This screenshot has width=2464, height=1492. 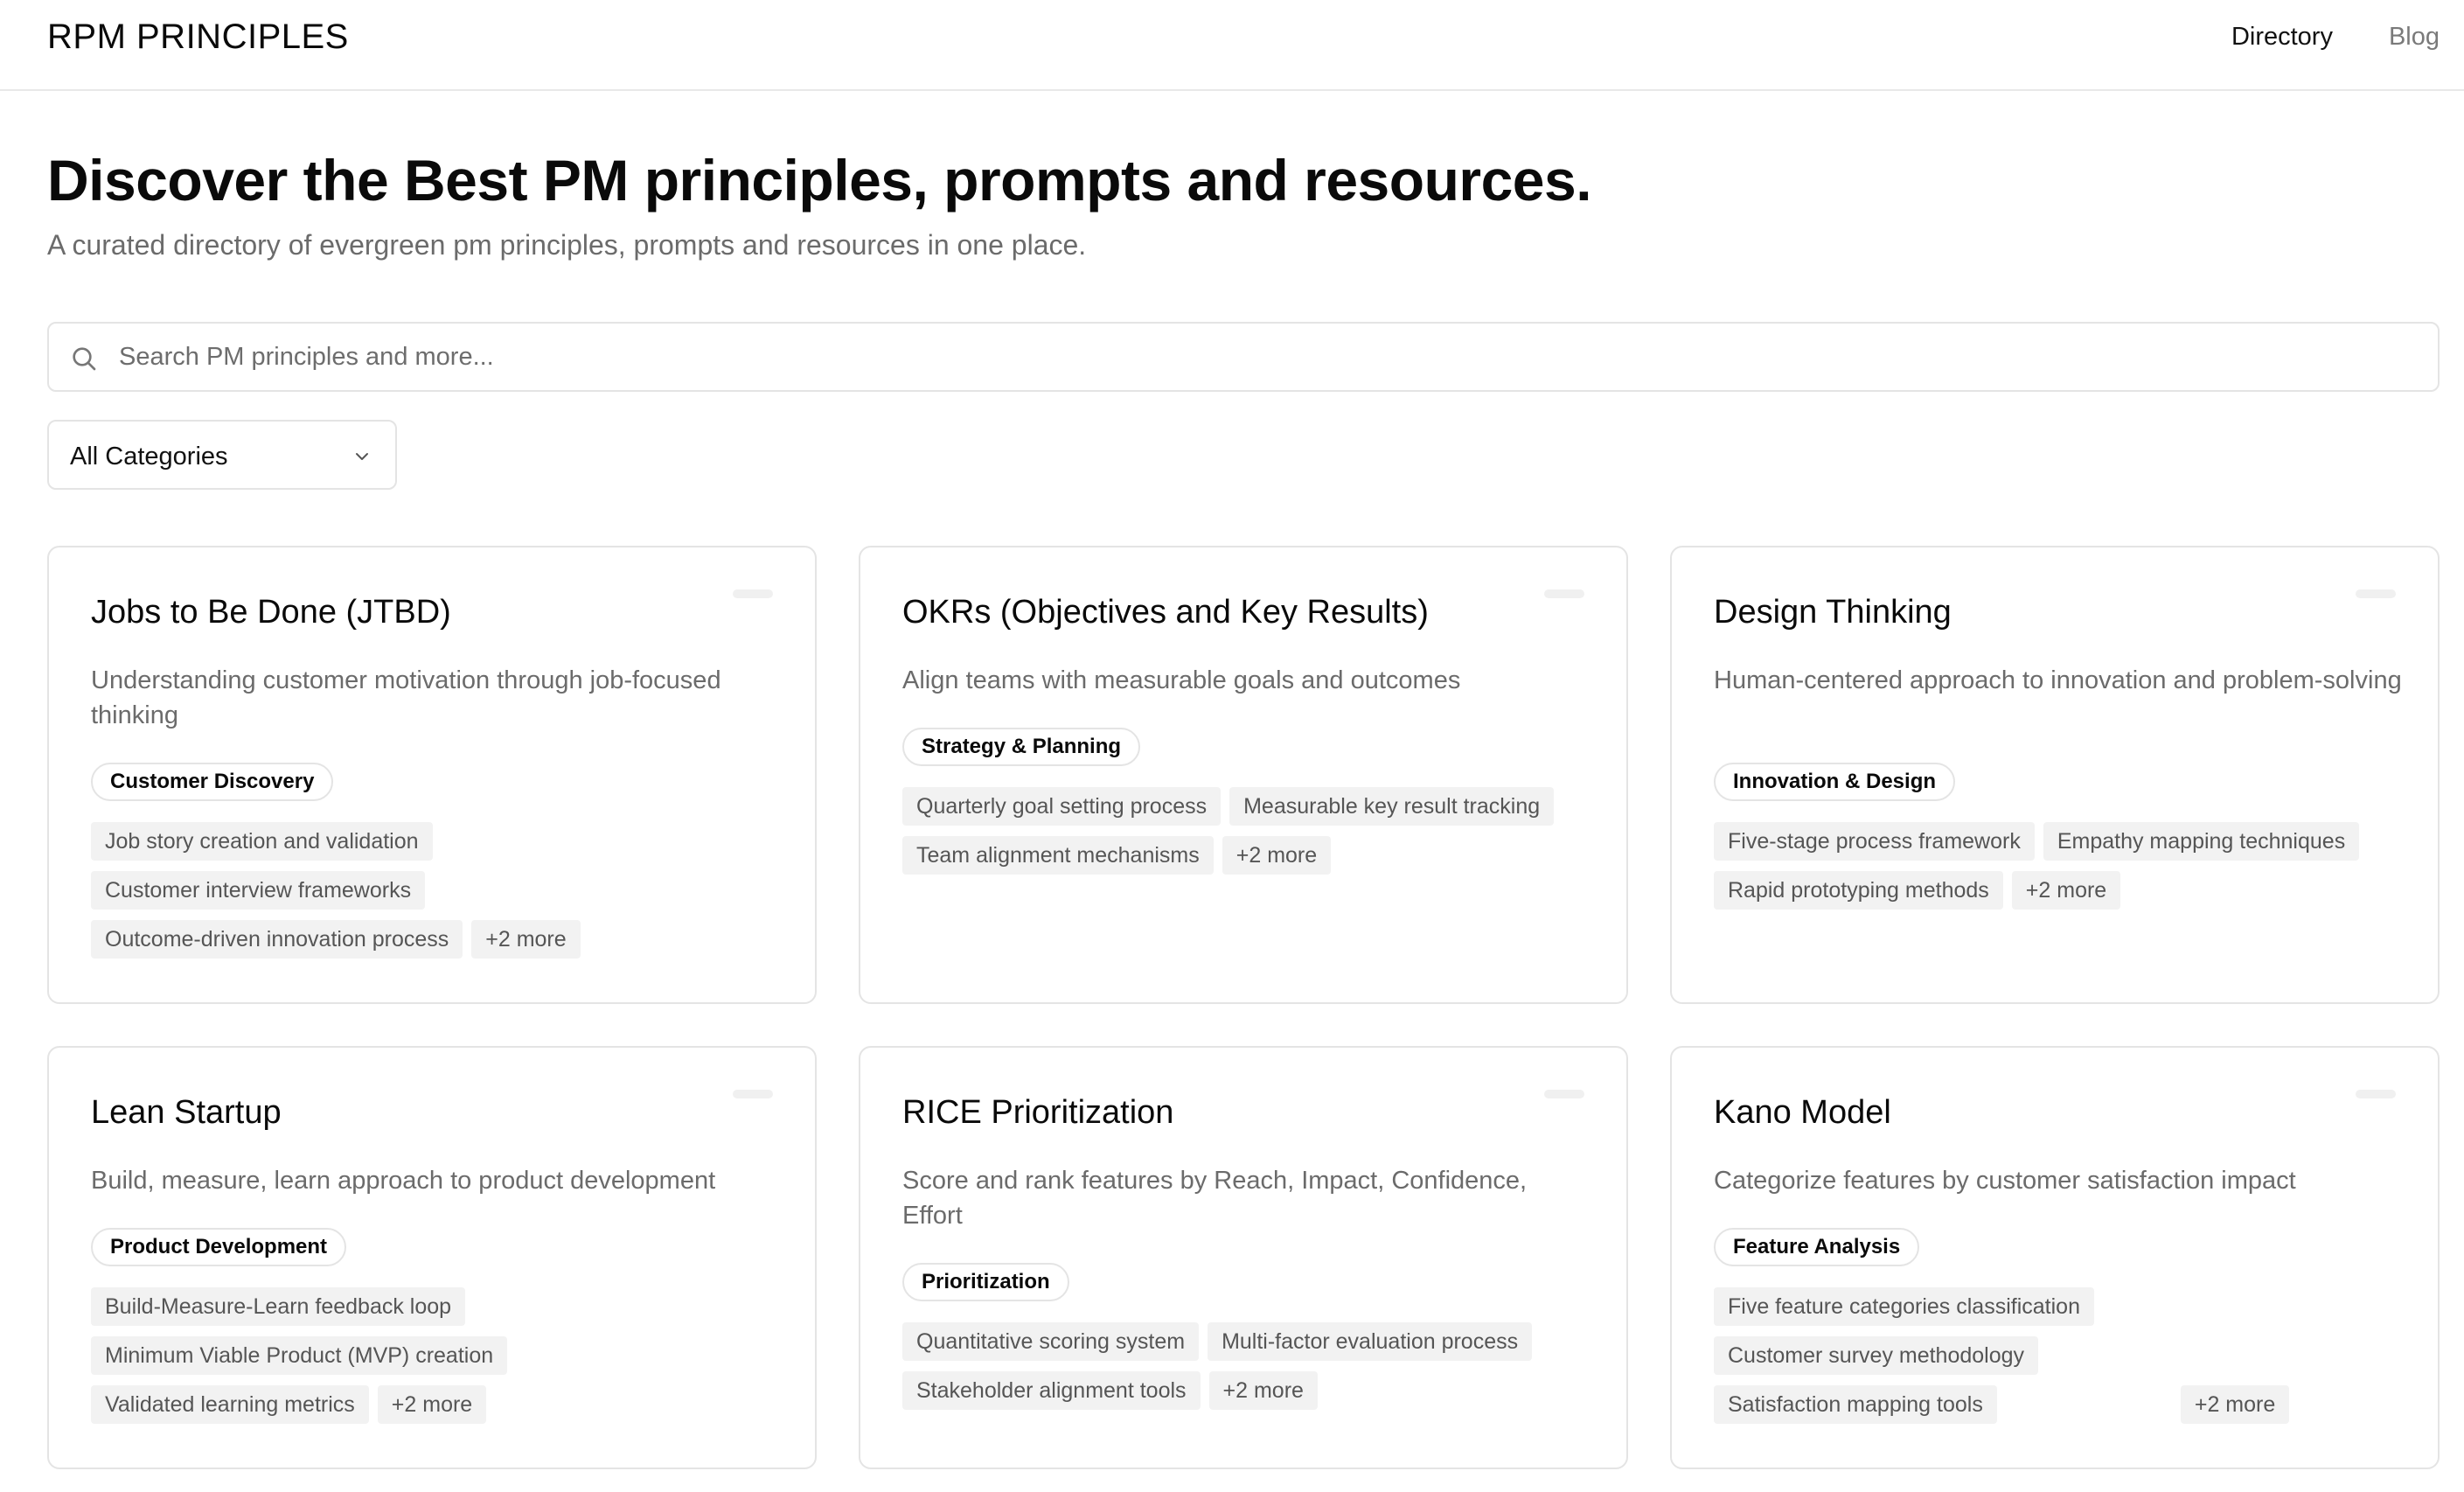 I want to click on feature-tag: Outcome-driven innovation process, so click(x=277, y=939).